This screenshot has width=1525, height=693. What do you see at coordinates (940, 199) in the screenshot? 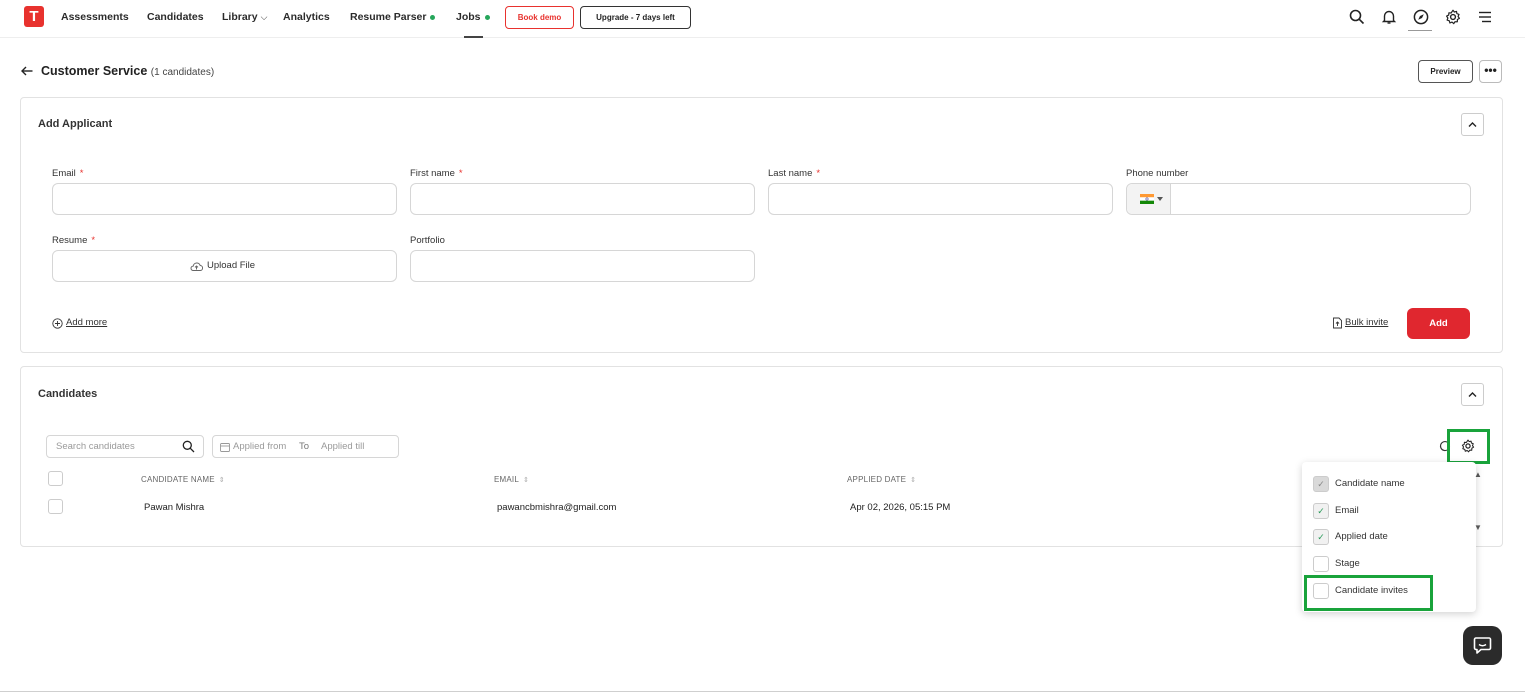
I see `last-name-field` at bounding box center [940, 199].